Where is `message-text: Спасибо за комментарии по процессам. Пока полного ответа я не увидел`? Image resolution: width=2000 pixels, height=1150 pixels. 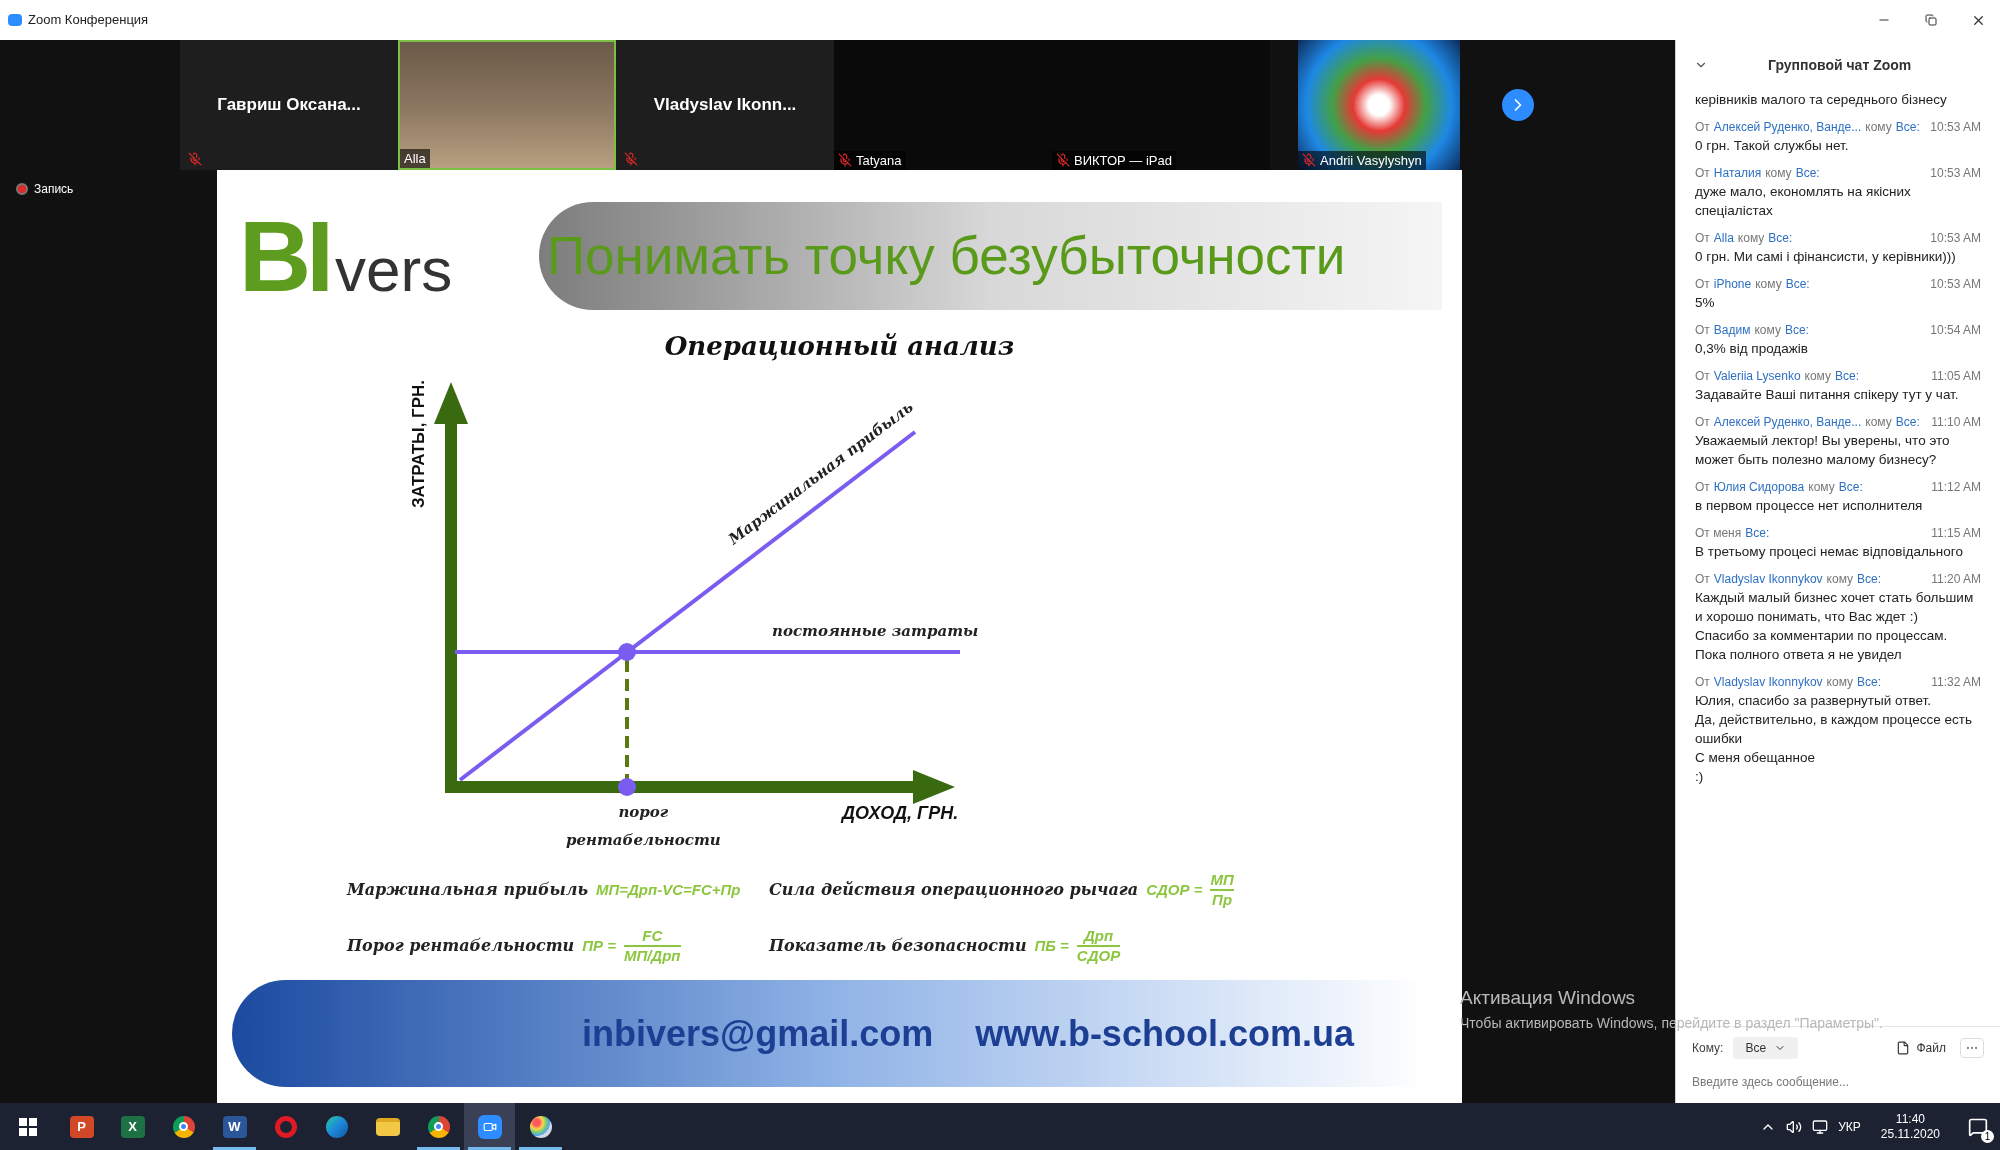
message-text: Спасибо за комментарии по процессам. Пока полного ответа я не увидел is located at coordinates (1822, 645).